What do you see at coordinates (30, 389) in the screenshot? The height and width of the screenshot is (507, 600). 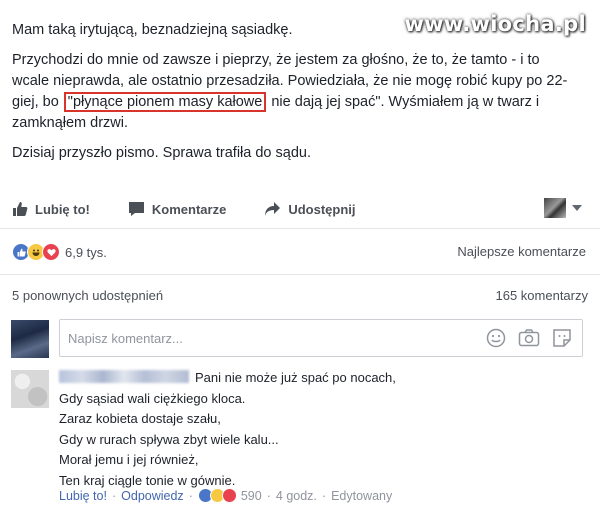 I see `commenter-avatar` at bounding box center [30, 389].